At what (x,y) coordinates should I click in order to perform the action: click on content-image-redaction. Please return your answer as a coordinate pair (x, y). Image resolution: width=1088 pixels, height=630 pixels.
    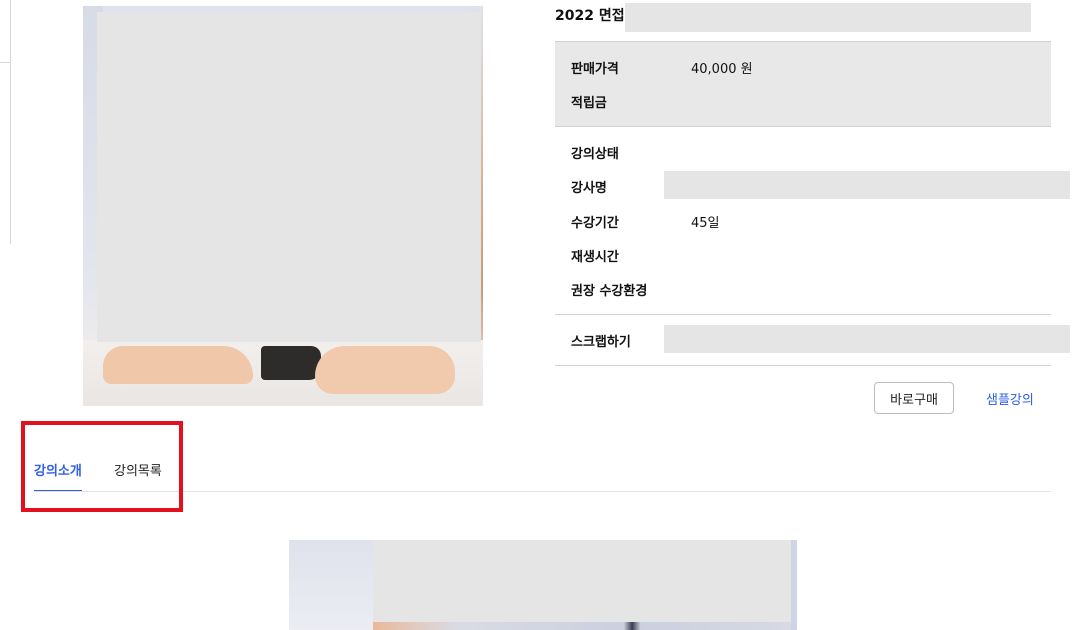
    Looking at the image, I should click on (582, 581).